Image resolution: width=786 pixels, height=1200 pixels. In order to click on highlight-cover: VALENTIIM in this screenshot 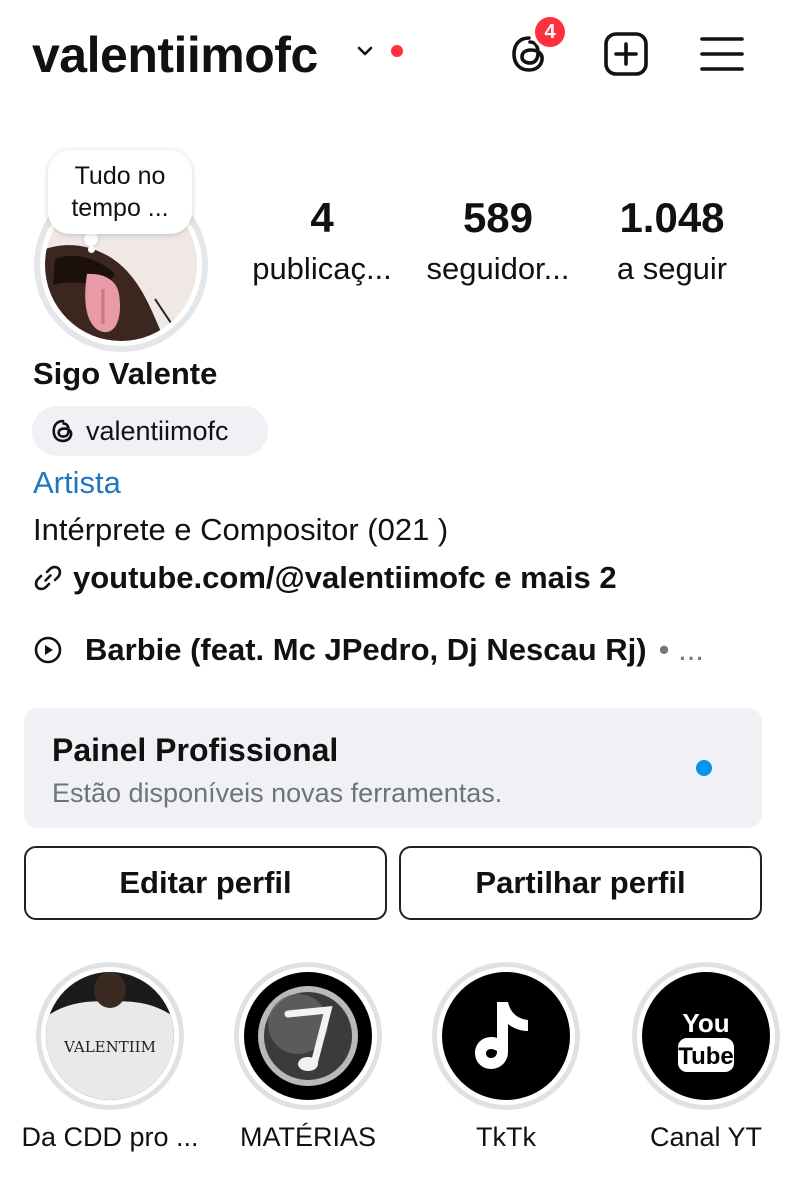, I will do `click(110, 1036)`.